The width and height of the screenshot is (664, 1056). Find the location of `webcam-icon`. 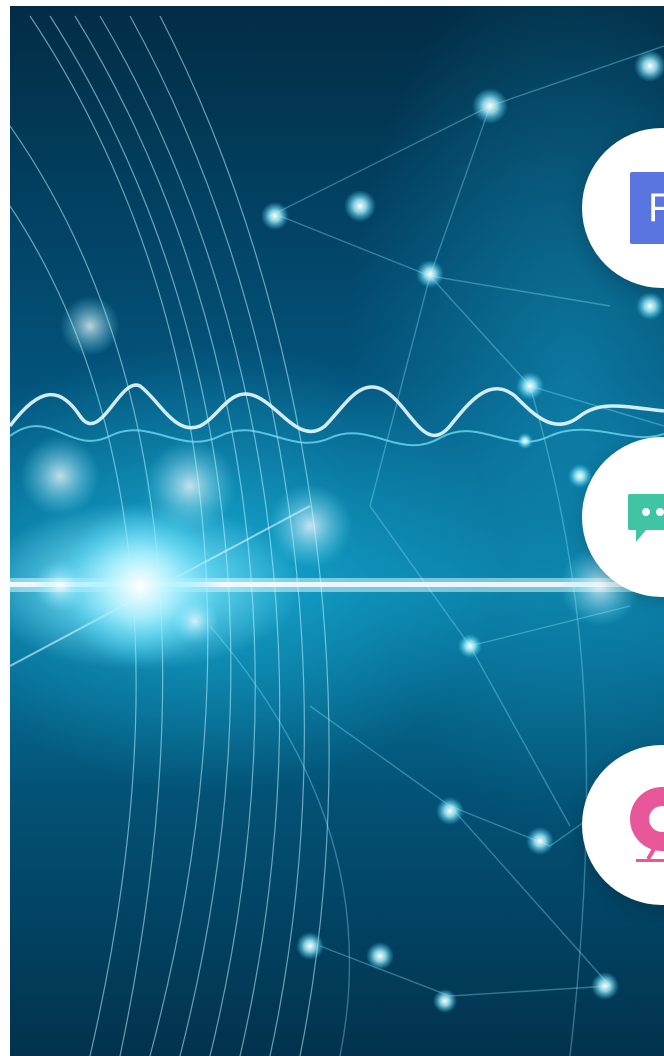

webcam-icon is located at coordinates (647, 824).